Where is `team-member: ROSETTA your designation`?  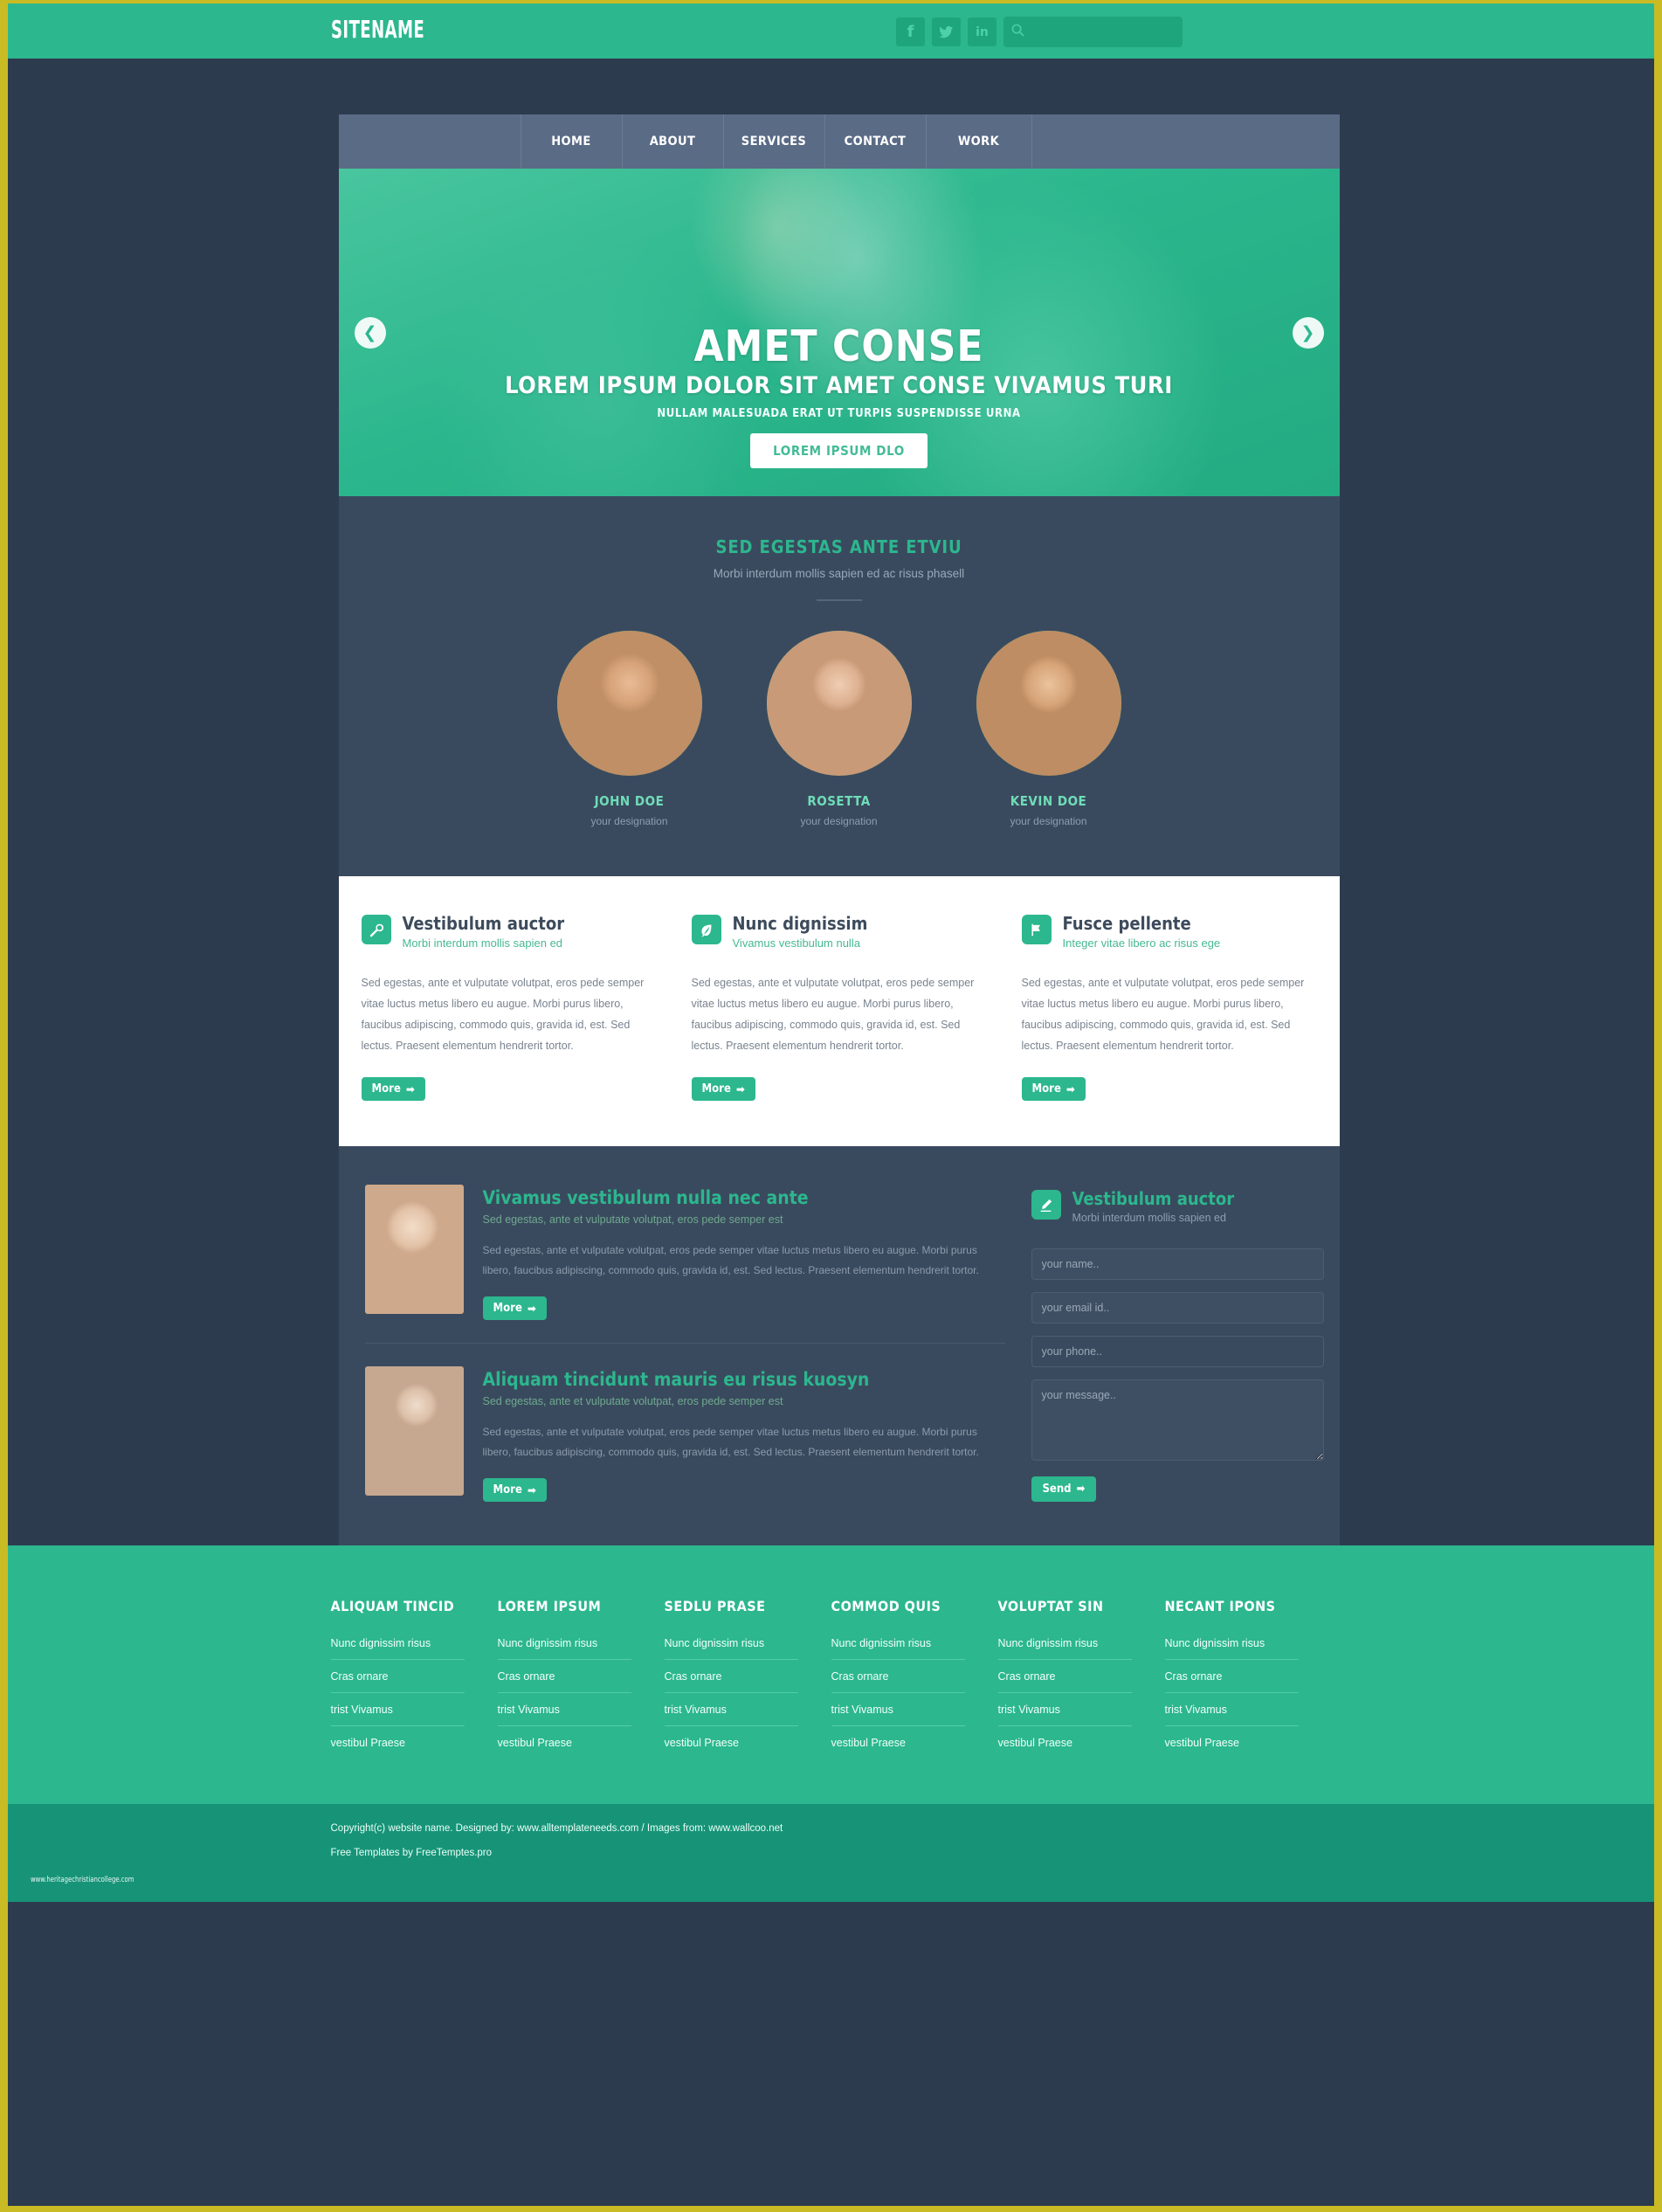
team-member: ROSETTA your designation is located at coordinates (838, 729).